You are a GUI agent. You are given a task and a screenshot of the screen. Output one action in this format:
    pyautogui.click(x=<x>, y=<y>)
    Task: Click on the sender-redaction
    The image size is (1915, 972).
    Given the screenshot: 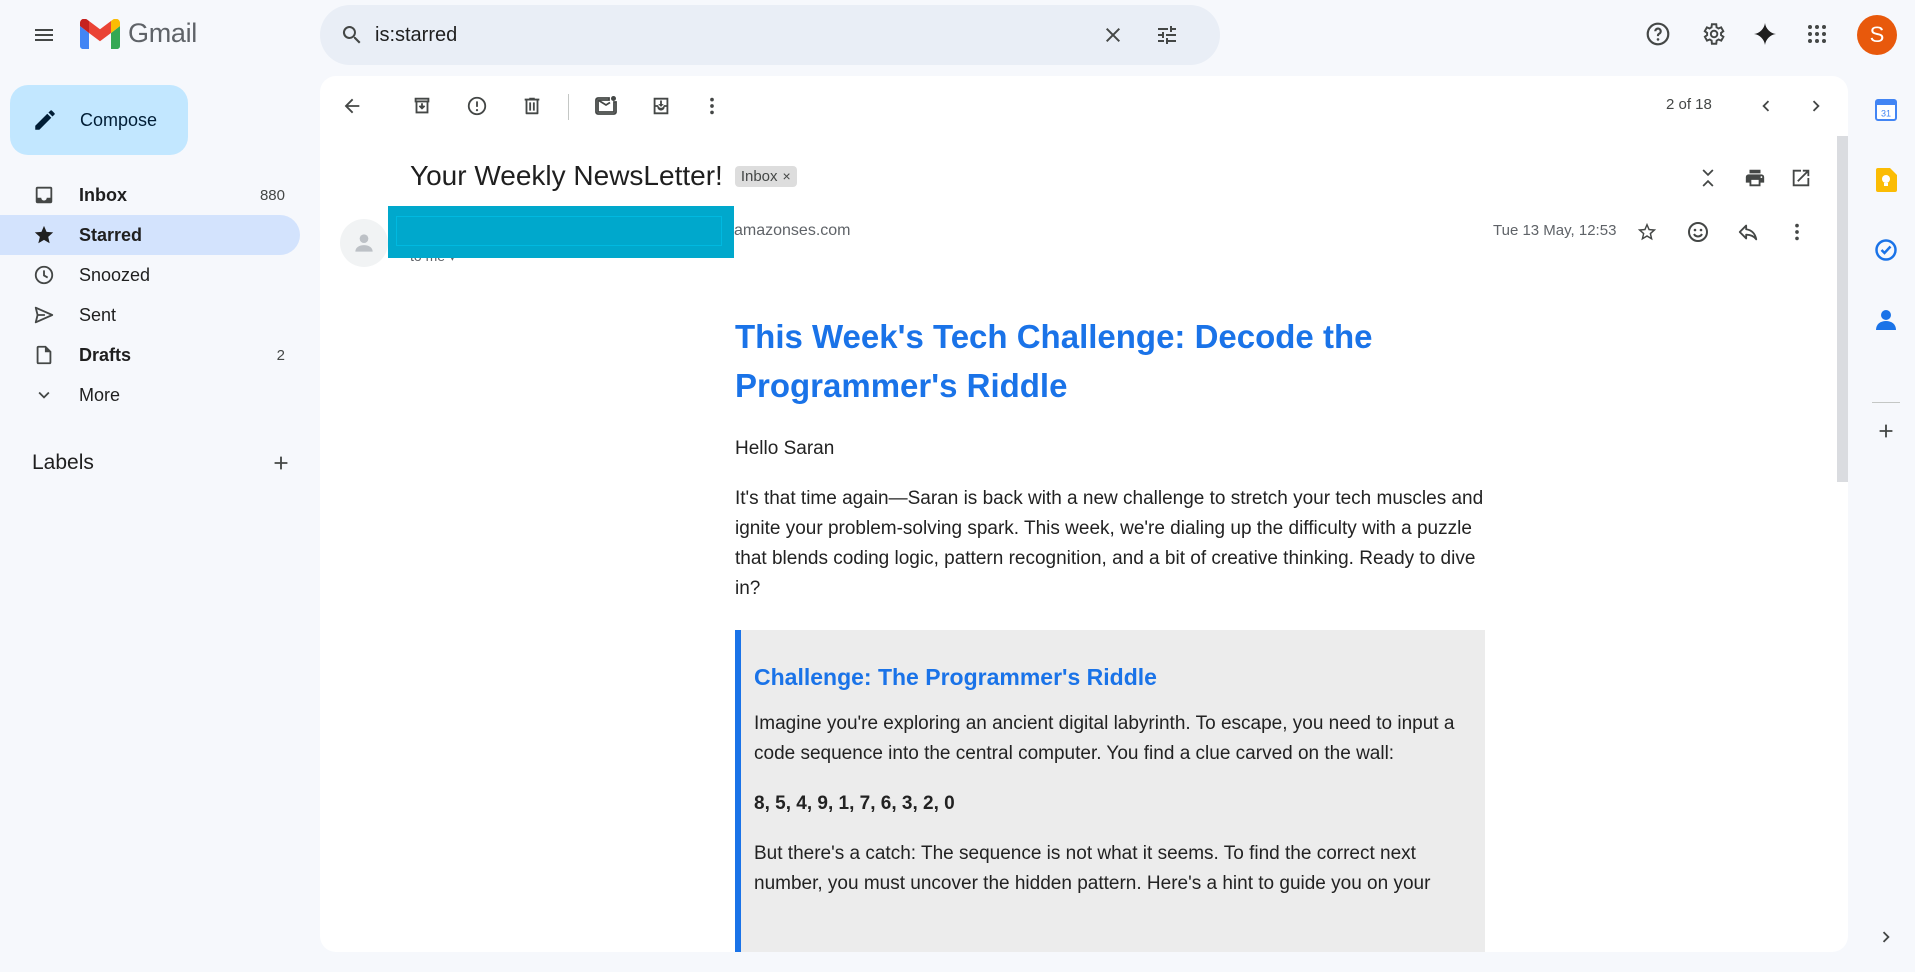 What is the action you would take?
    pyautogui.click(x=561, y=232)
    